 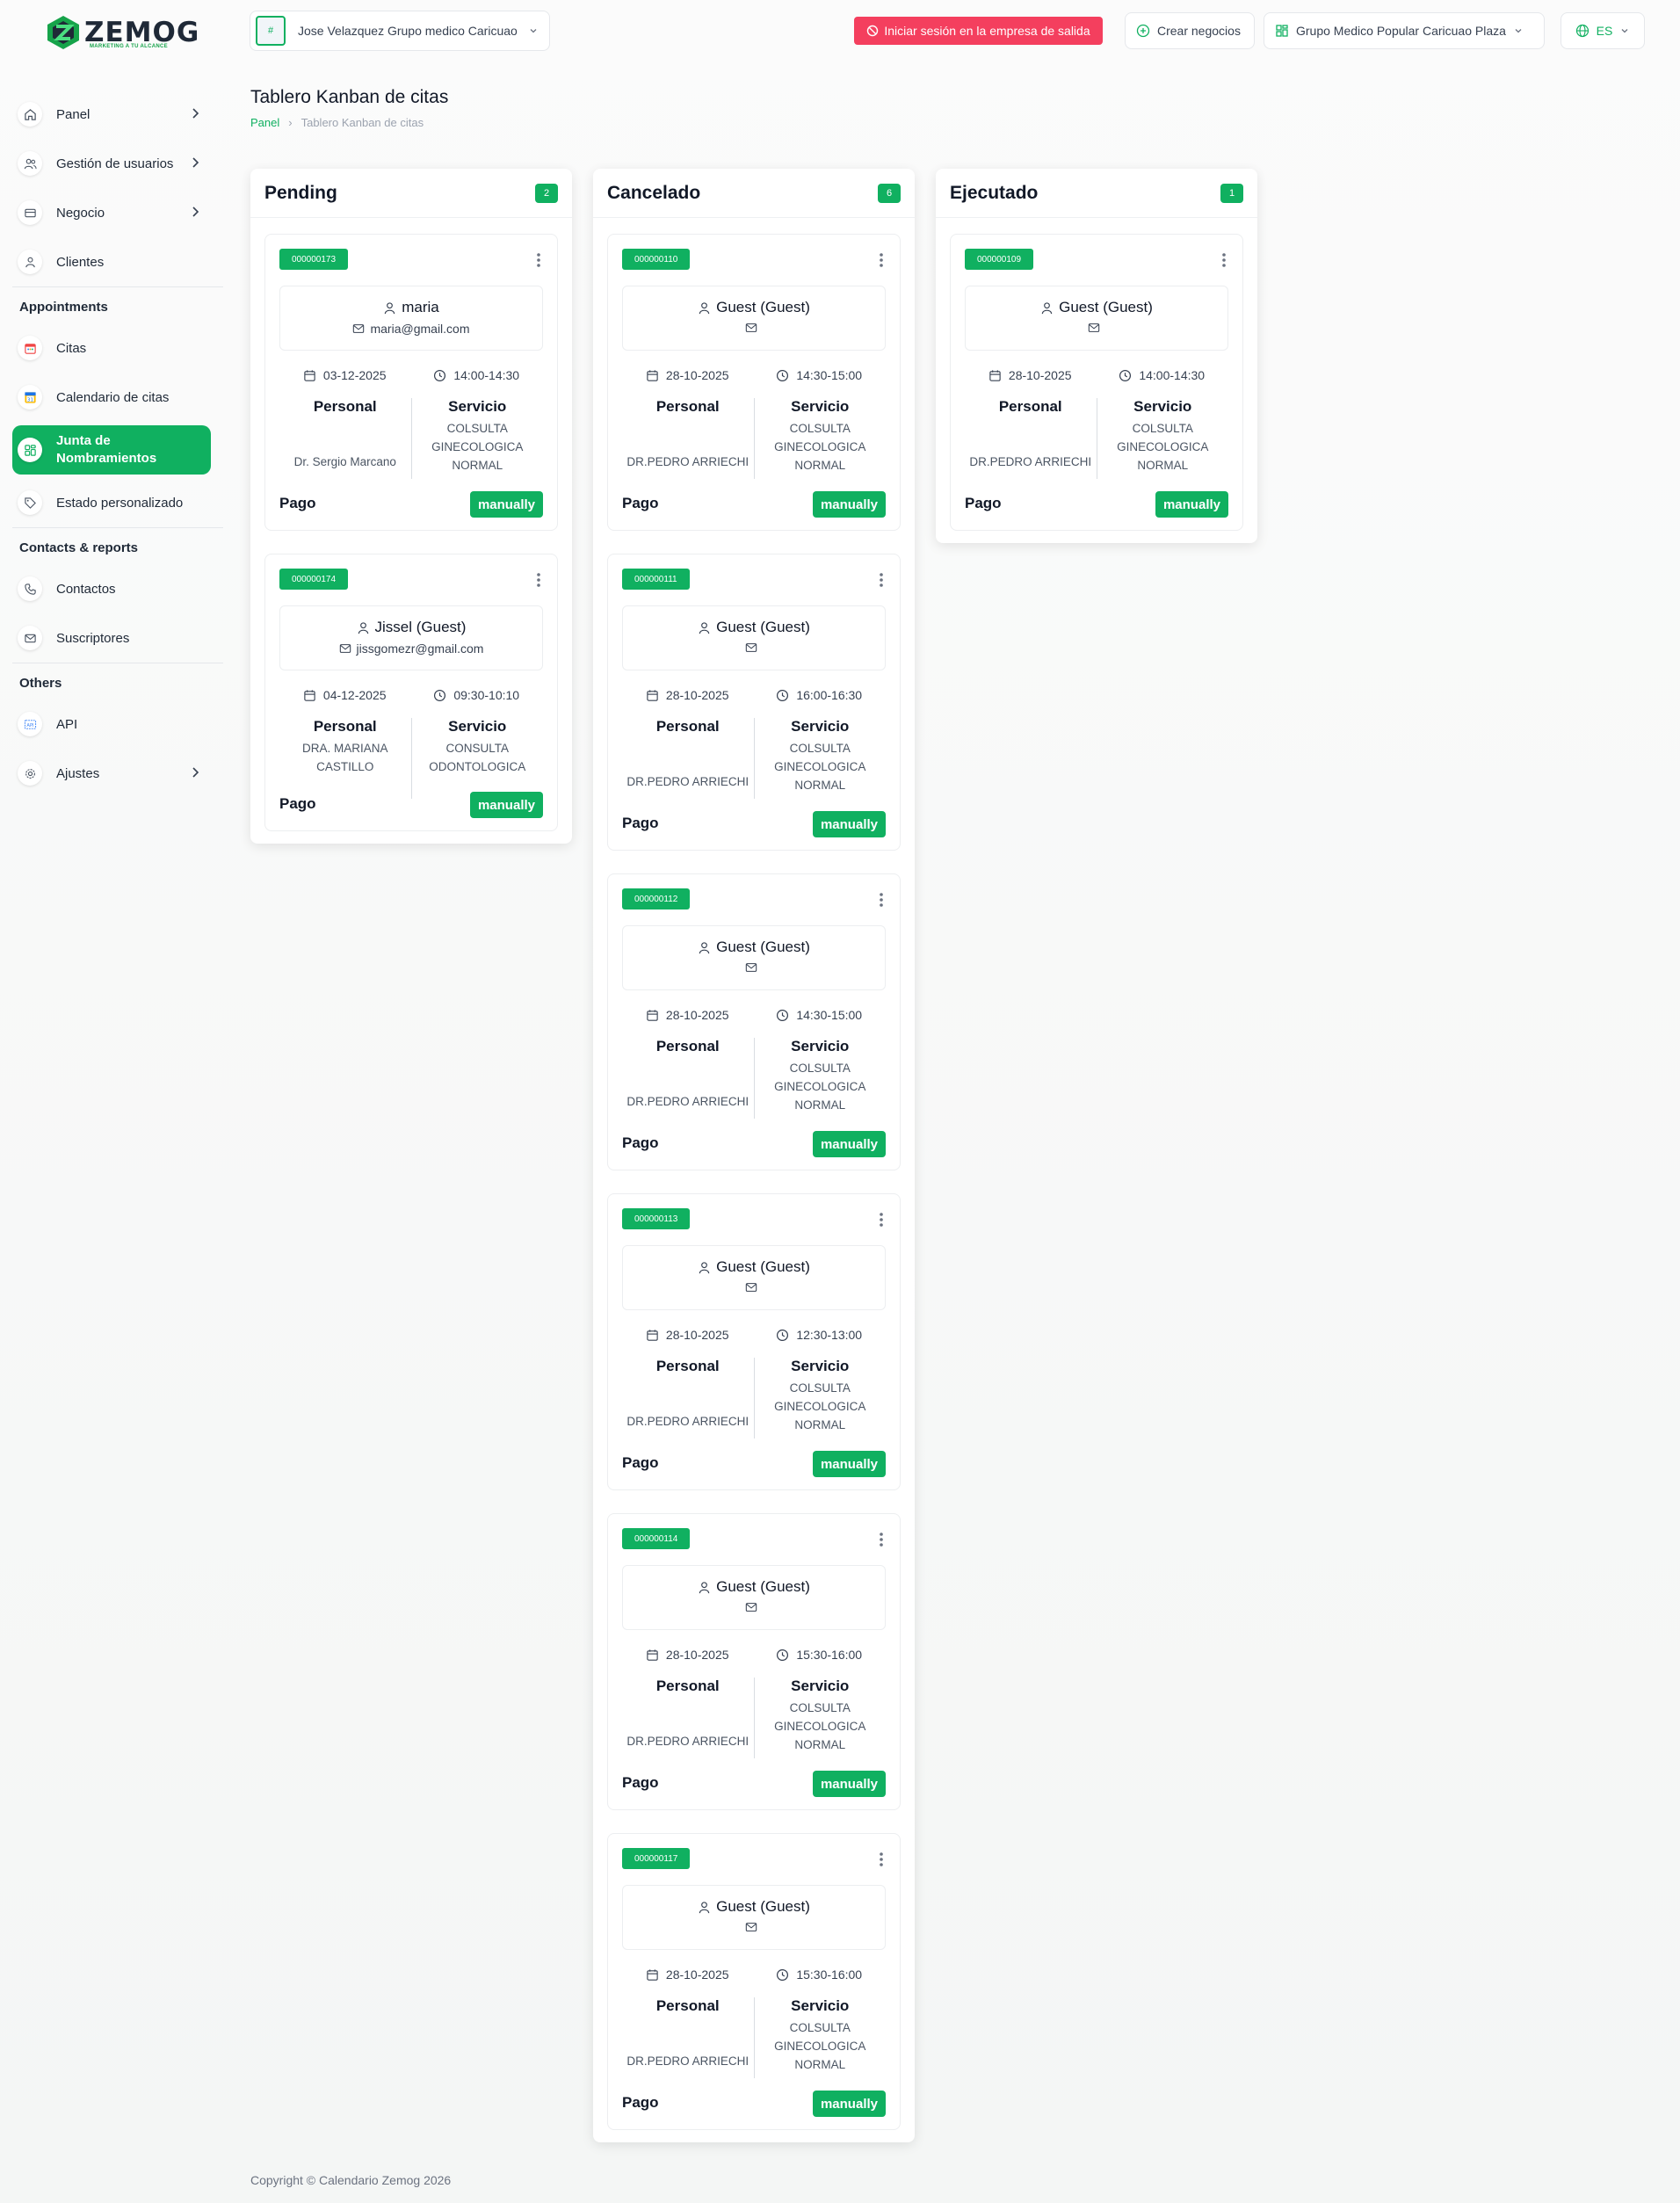 I want to click on appointment-meta: 03-12-2025 14:00-14:30, so click(x=411, y=375).